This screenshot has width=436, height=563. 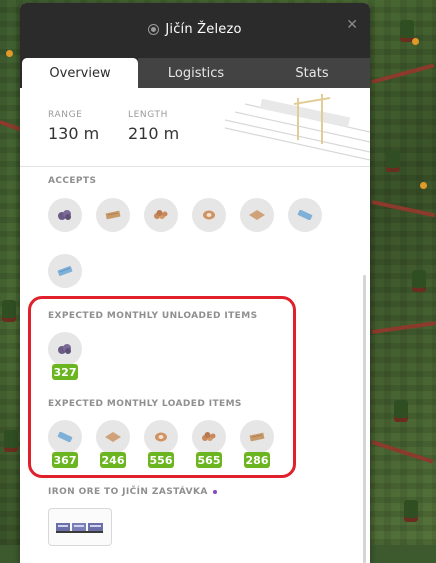 What do you see at coordinates (65, 115) in the screenshot?
I see `range-label: RANGE` at bounding box center [65, 115].